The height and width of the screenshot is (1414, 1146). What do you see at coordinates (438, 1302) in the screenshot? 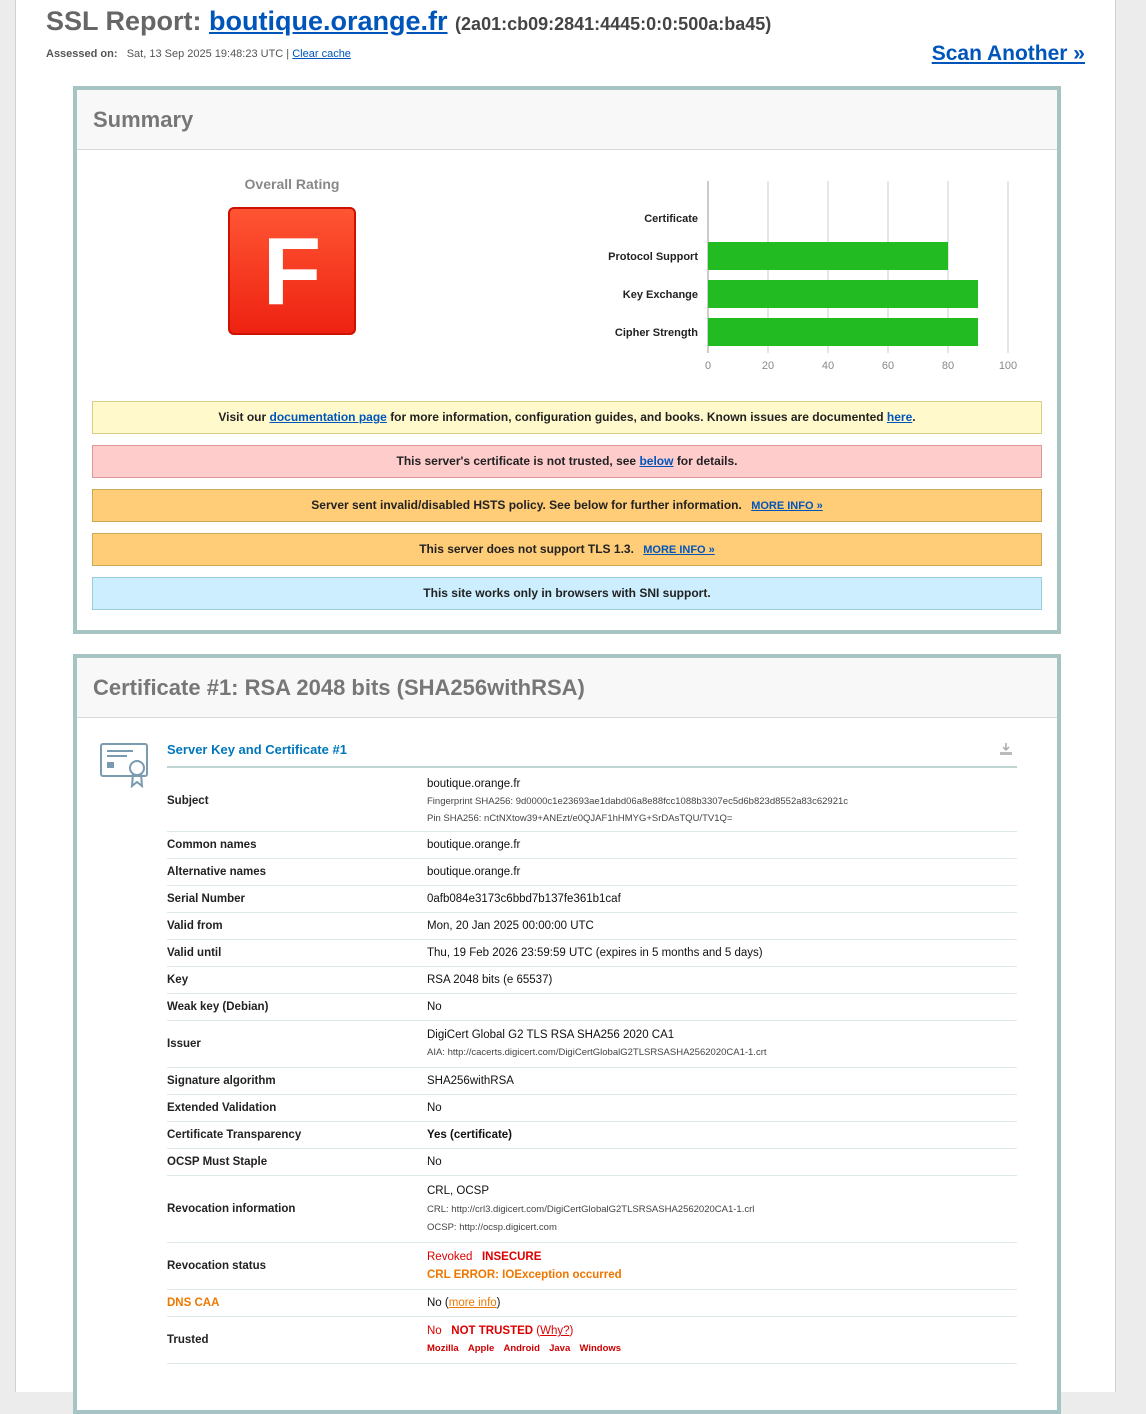
I see `dns-caa-text: No (` at bounding box center [438, 1302].